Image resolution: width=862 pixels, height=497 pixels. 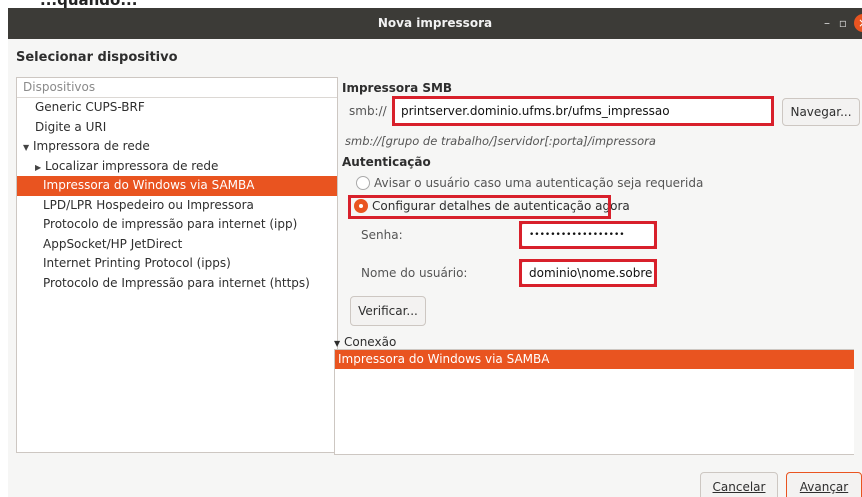 I want to click on window-title: Nova impressora, so click(x=435, y=23).